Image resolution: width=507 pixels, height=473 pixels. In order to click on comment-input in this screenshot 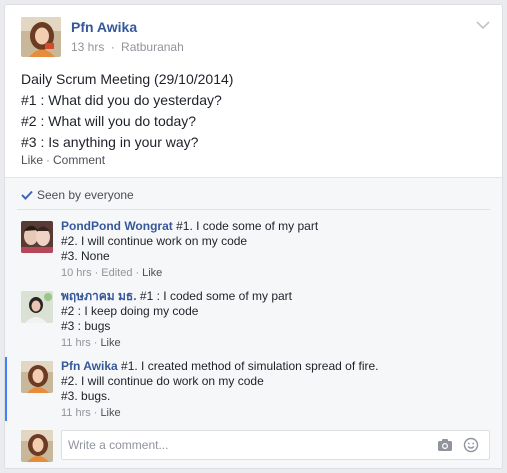, I will do `click(242, 445)`.